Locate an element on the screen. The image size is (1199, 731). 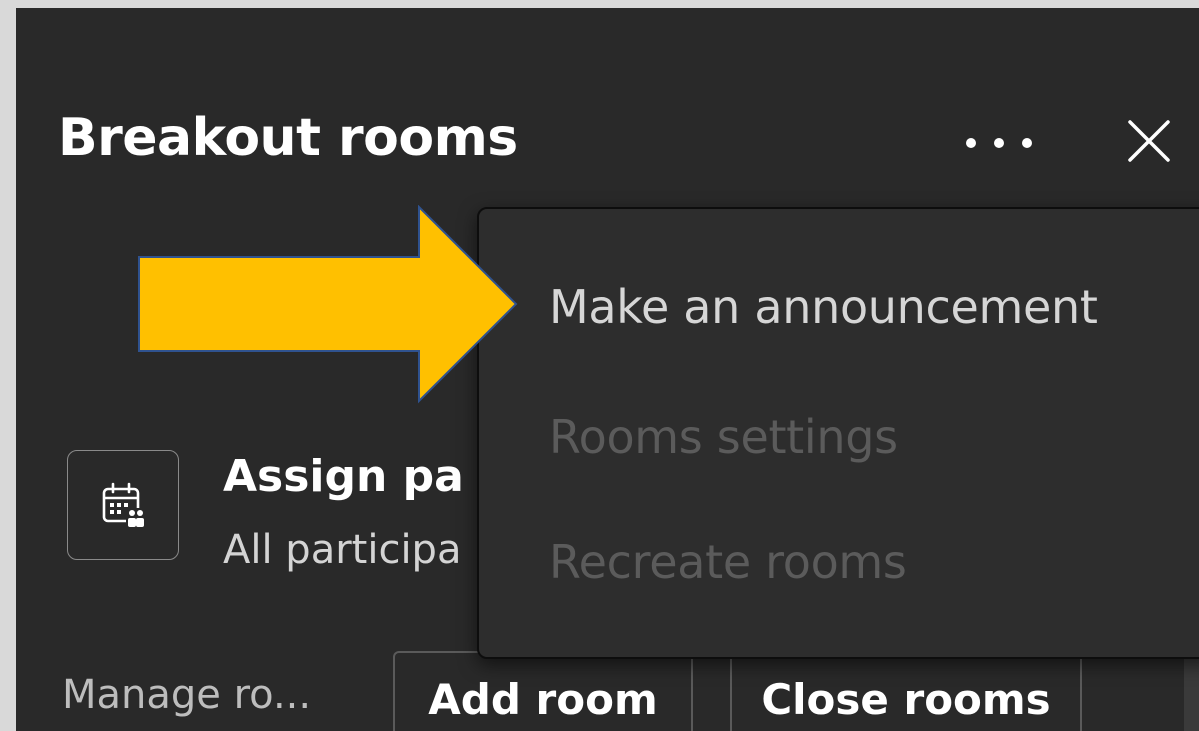
more-horizontal-icon is located at coordinates (999, 143).